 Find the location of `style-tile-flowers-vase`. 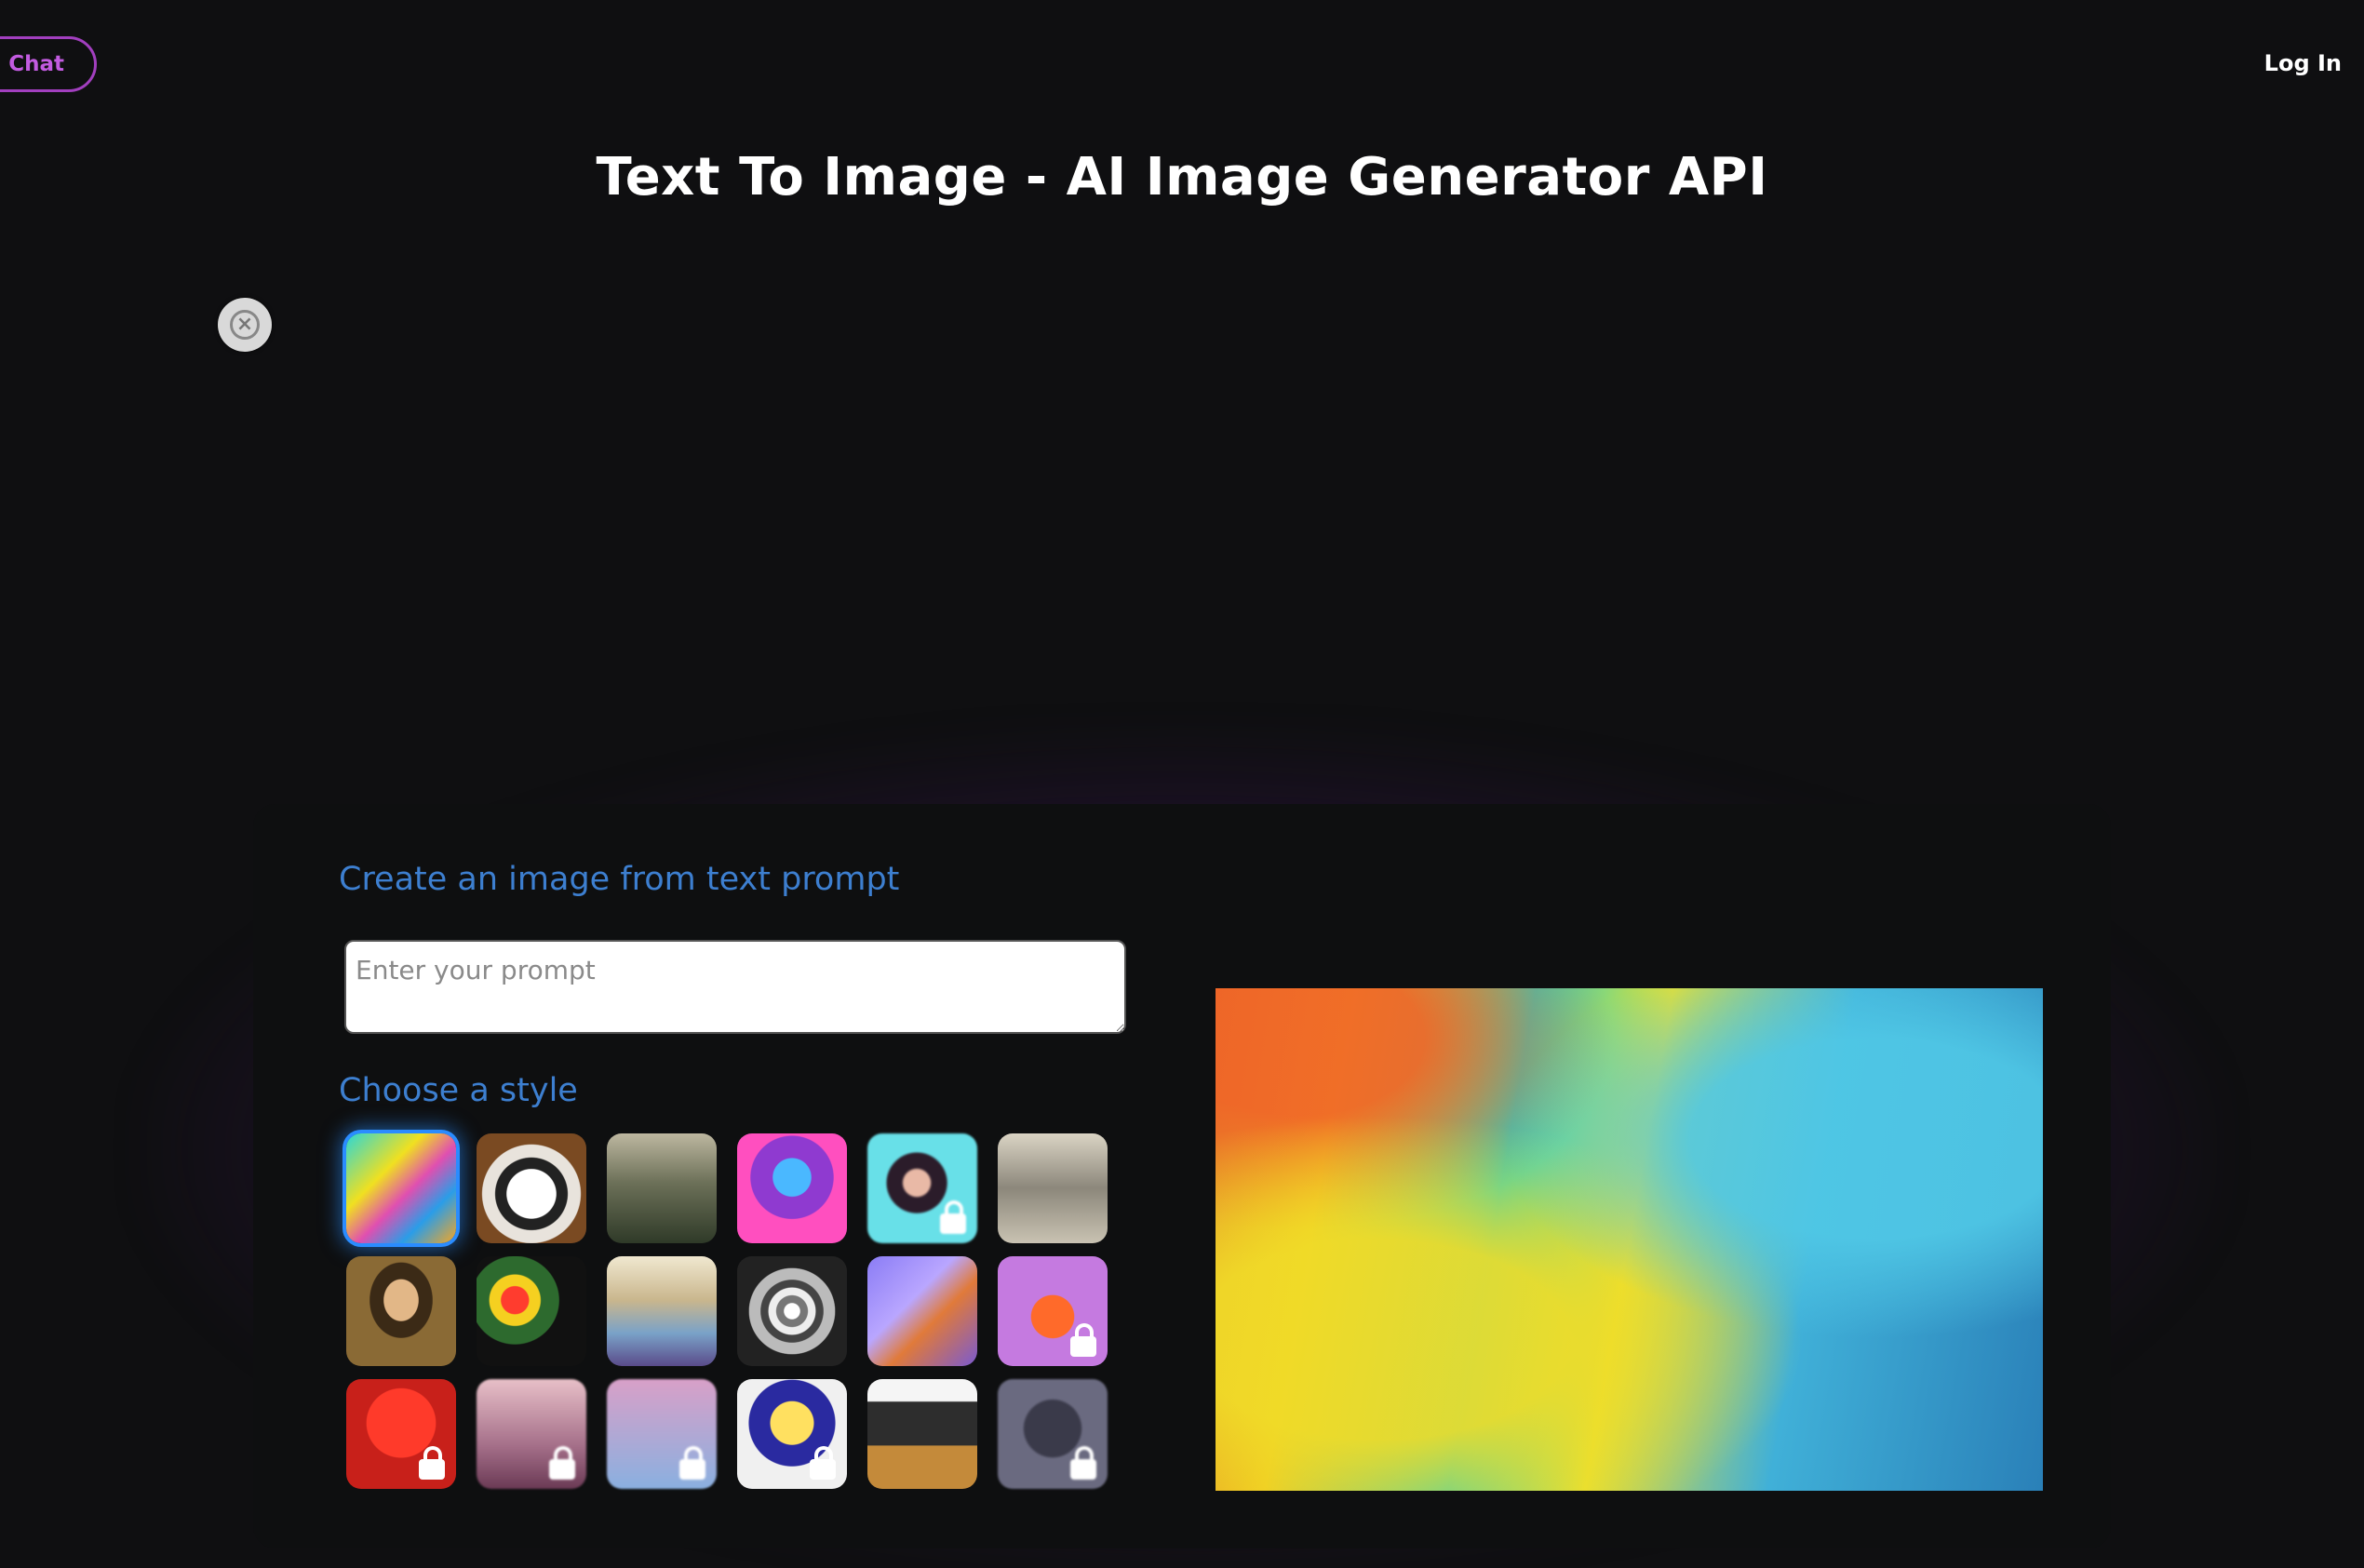

style-tile-flowers-vase is located at coordinates (531, 1311).